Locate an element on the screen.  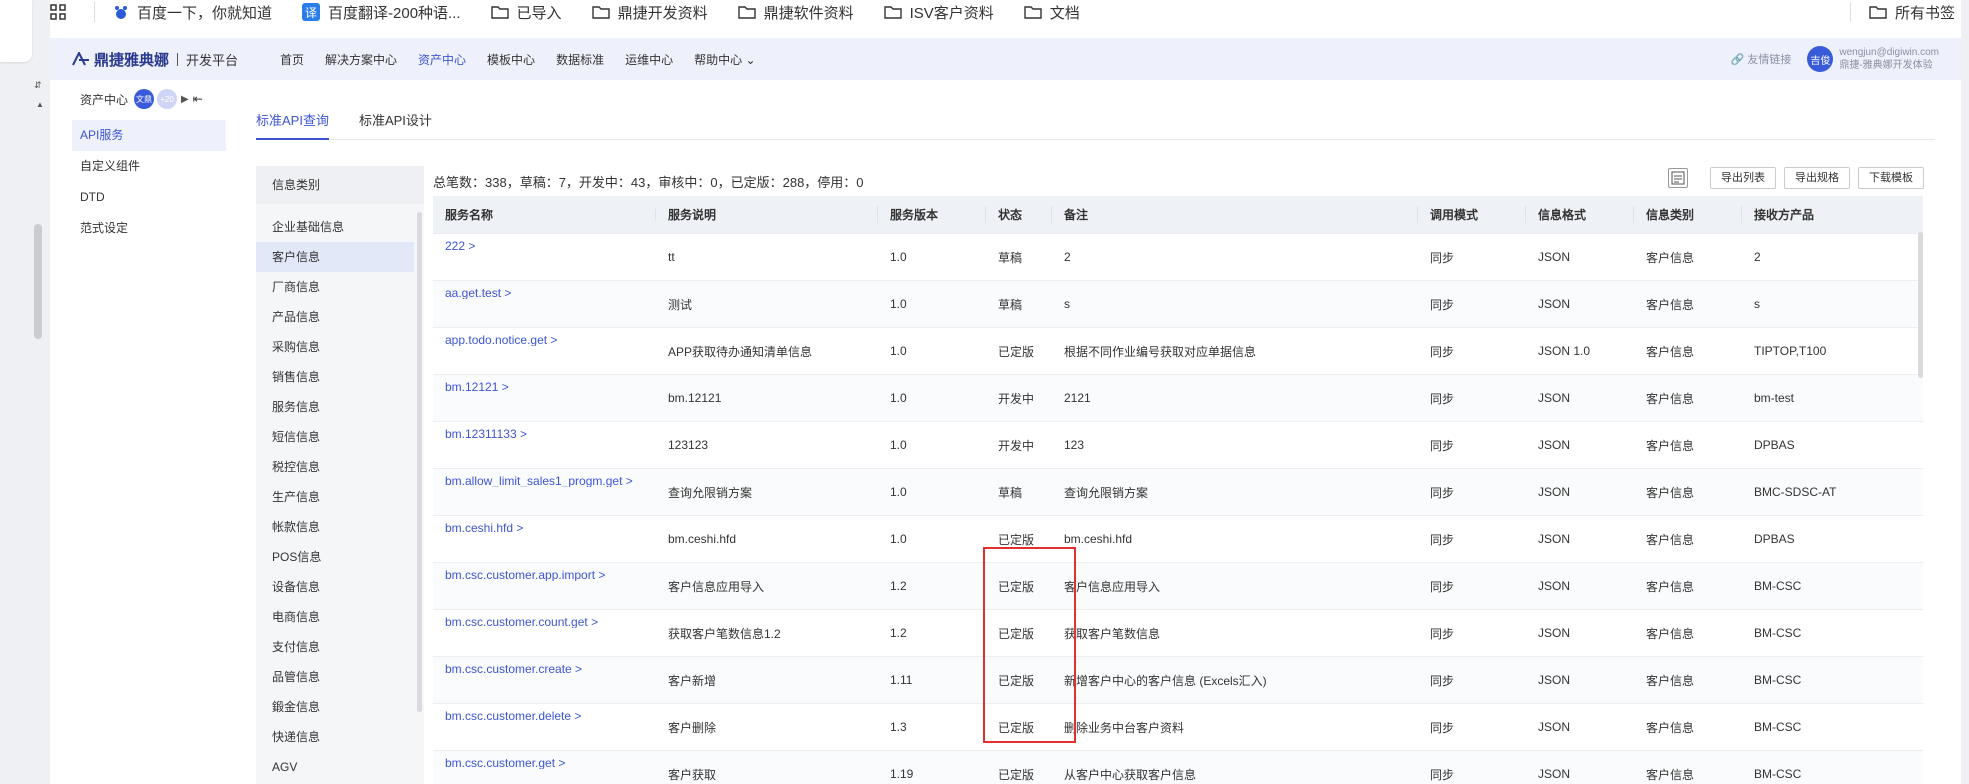
category-item: 服务信息 is located at coordinates (335, 407).